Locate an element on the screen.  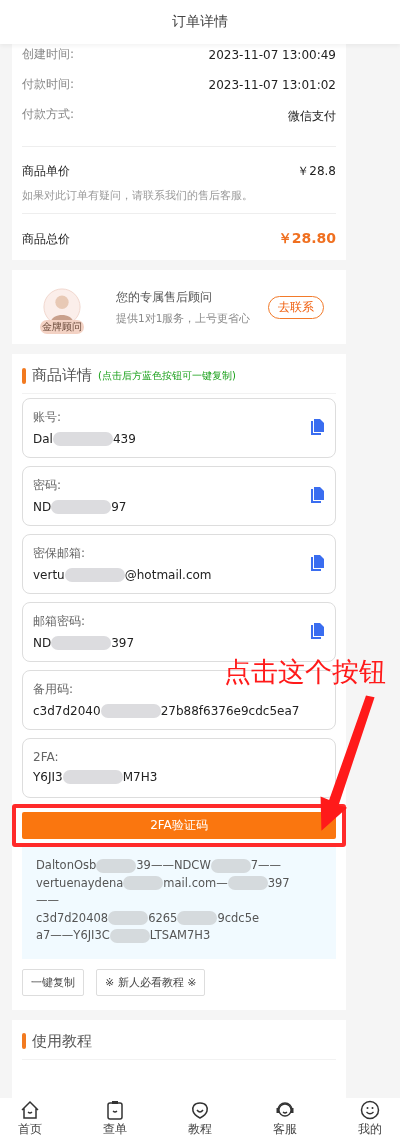
page-title: 订单详情 is located at coordinates (200, 22).